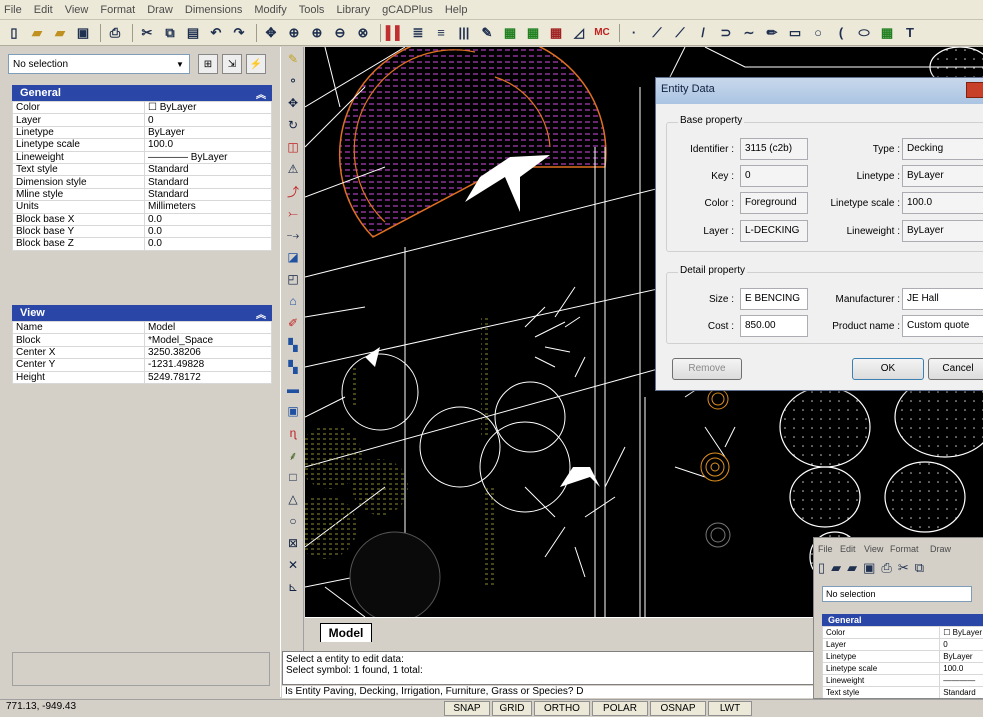 This screenshot has height=717, width=983. Describe the element at coordinates (293, 279) in the screenshot. I see `stretch-icon: ◰` at that location.